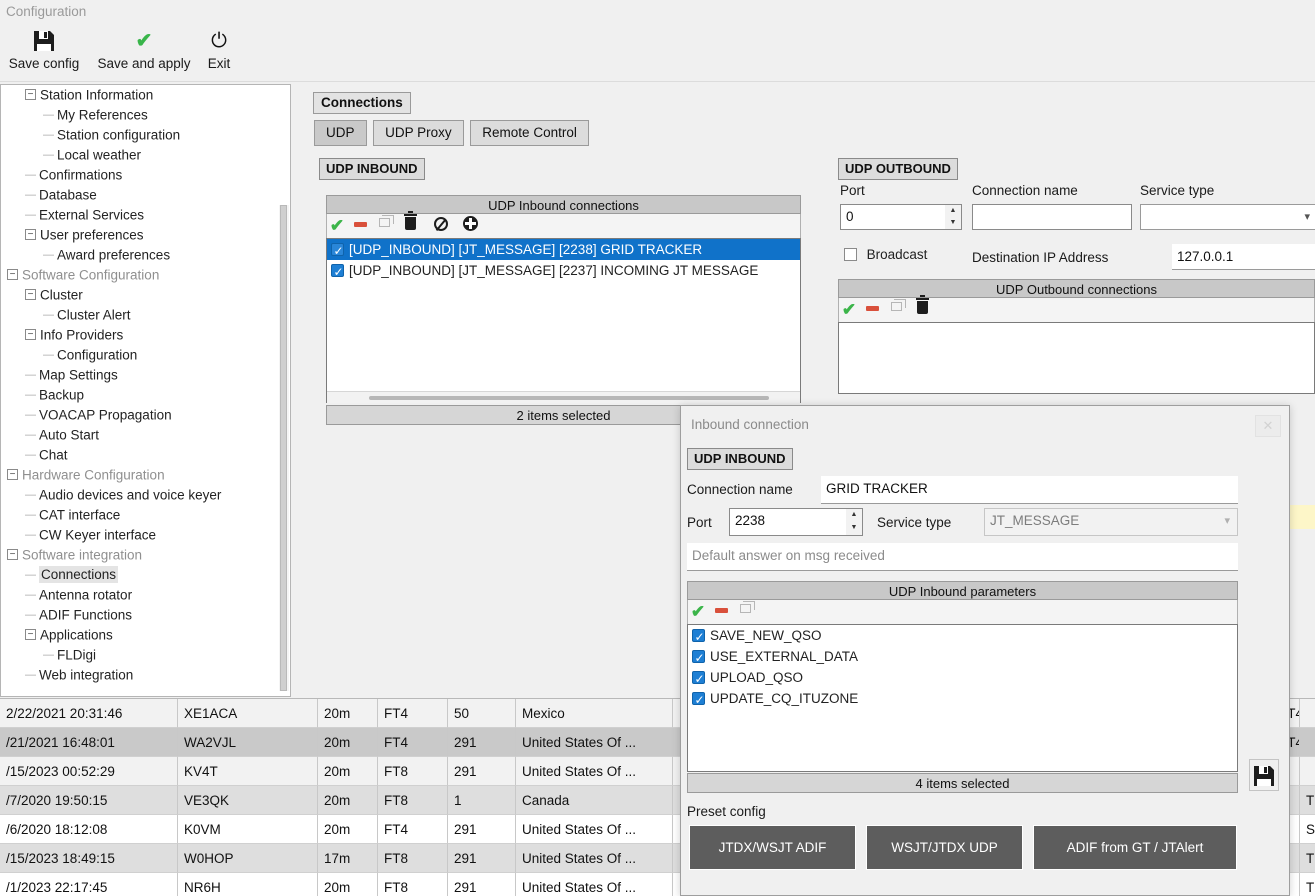  I want to click on sidebar-item-software-configuration: − Software Configuration, so click(145, 275).